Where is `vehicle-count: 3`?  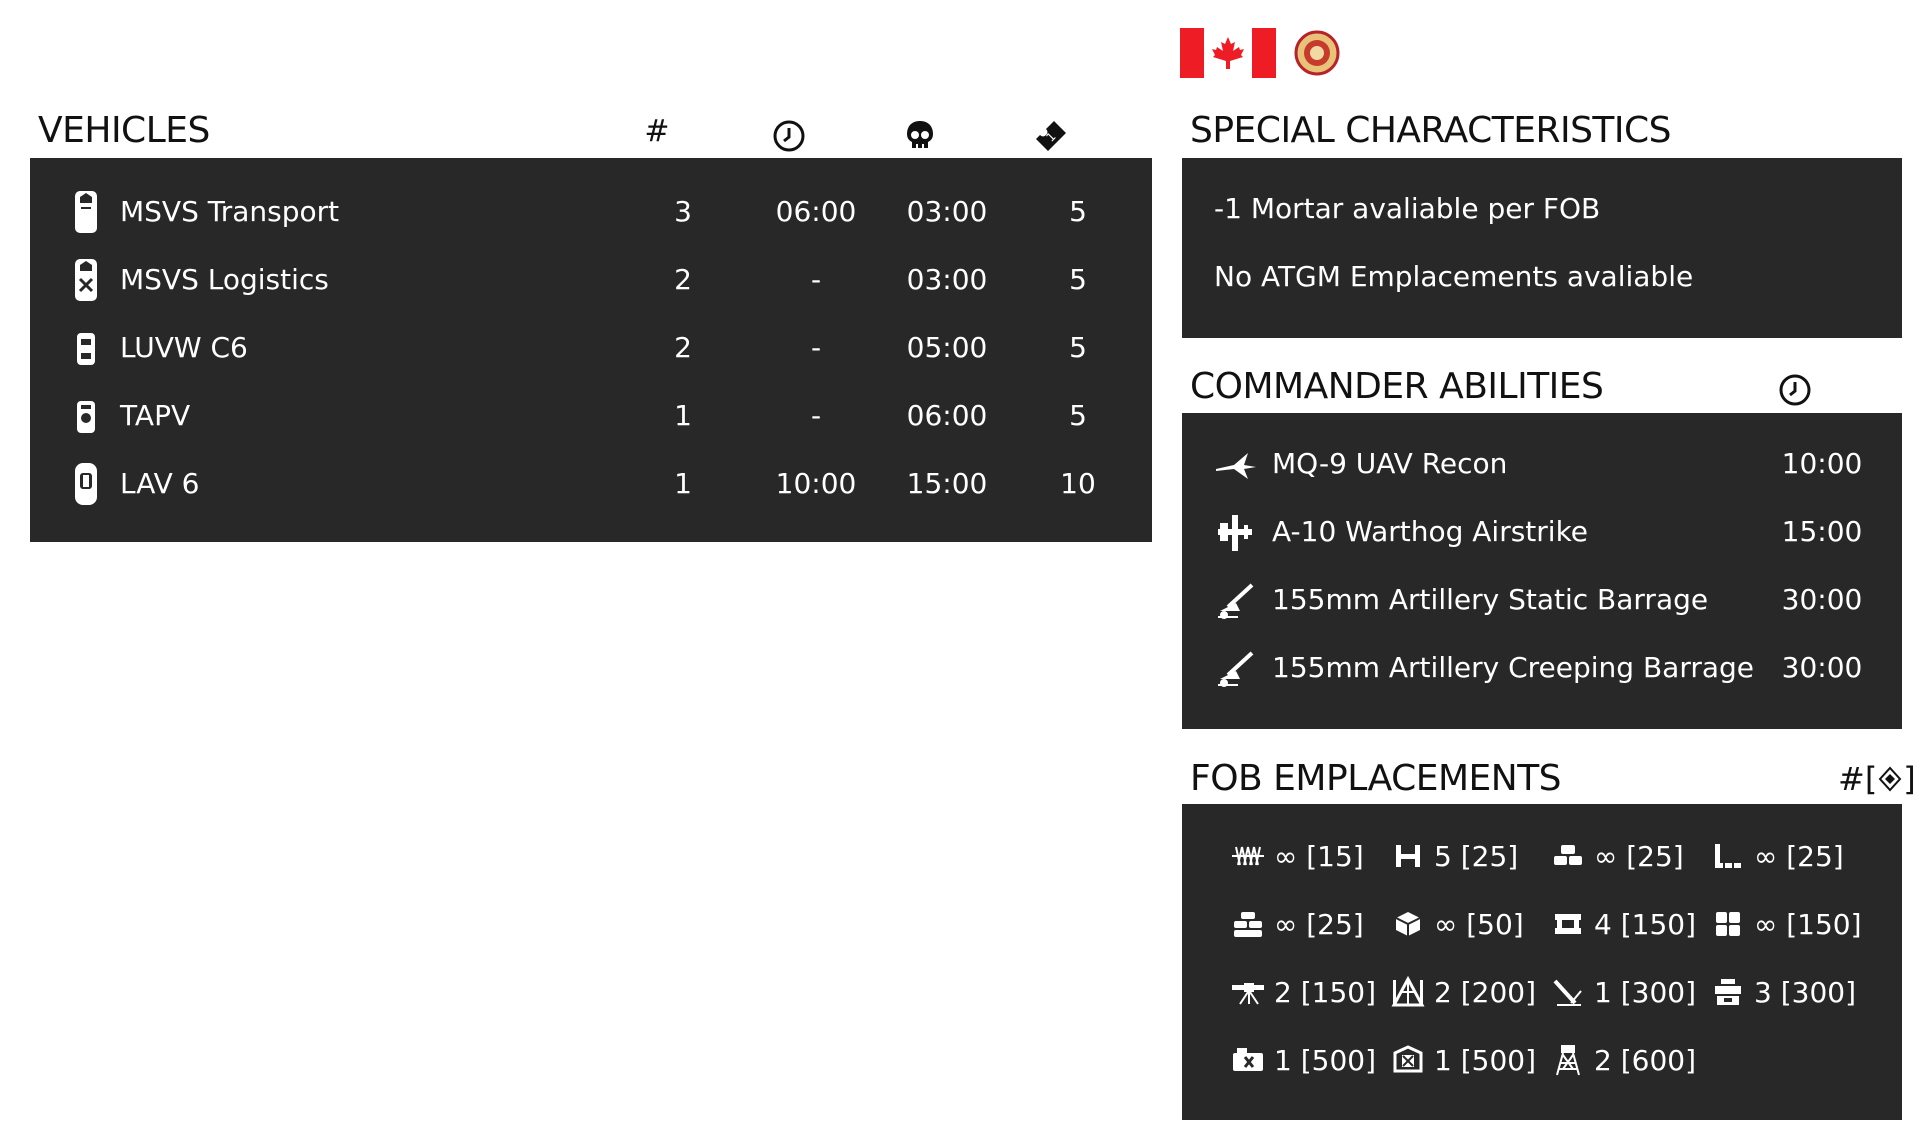 vehicle-count: 3 is located at coordinates (683, 211).